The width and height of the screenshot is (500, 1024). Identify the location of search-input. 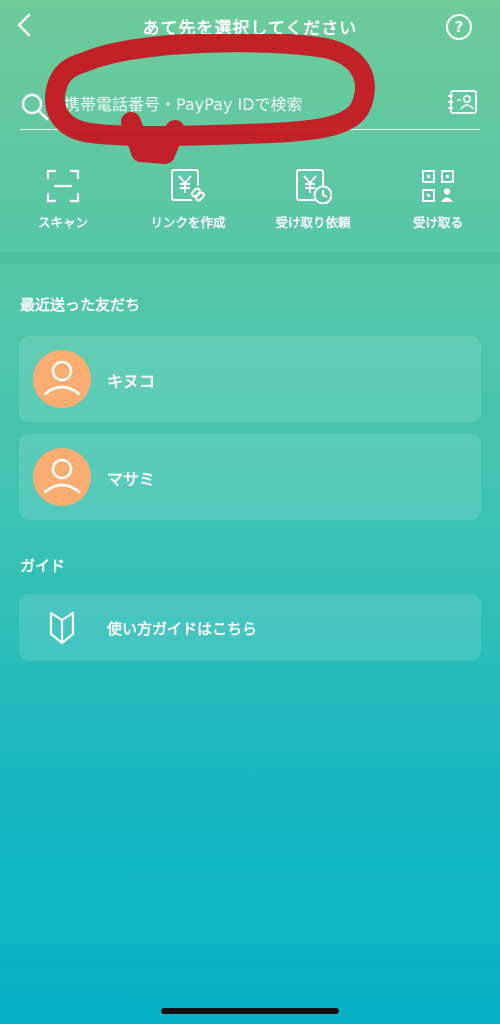
(244, 104).